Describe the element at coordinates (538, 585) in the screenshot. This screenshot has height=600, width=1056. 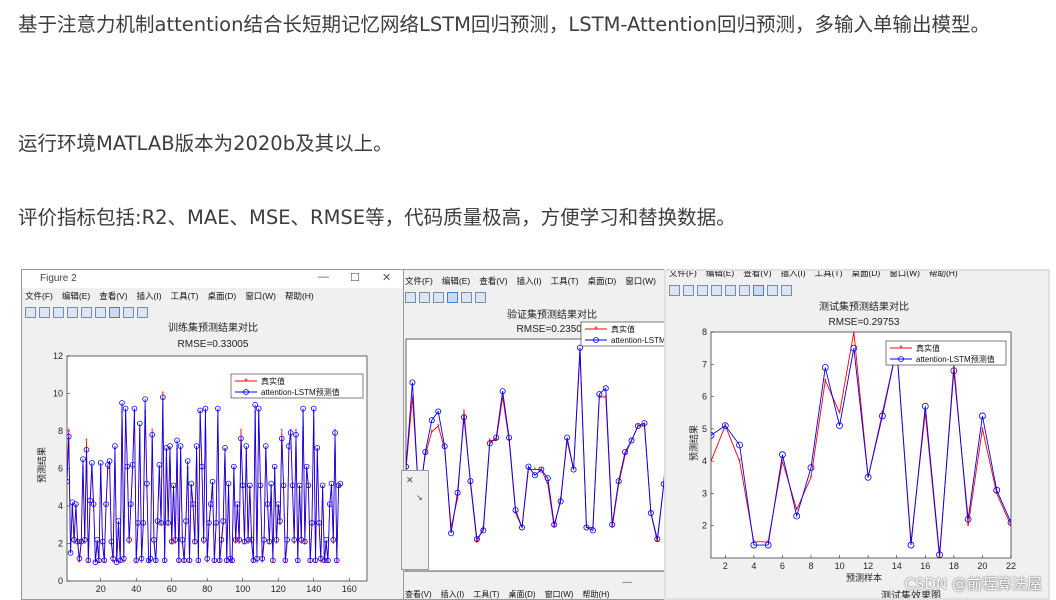
I see `figure-window-bottom: — 查看(V) 插入(I) 工具(T) 桌面(D) 窗口(W) 帮助(H)` at that location.